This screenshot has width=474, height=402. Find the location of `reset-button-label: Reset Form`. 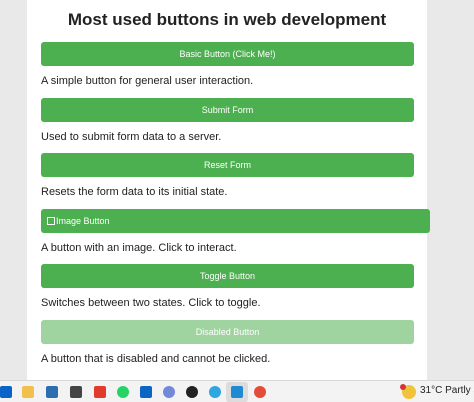

reset-button-label: Reset Form is located at coordinates (227, 165).